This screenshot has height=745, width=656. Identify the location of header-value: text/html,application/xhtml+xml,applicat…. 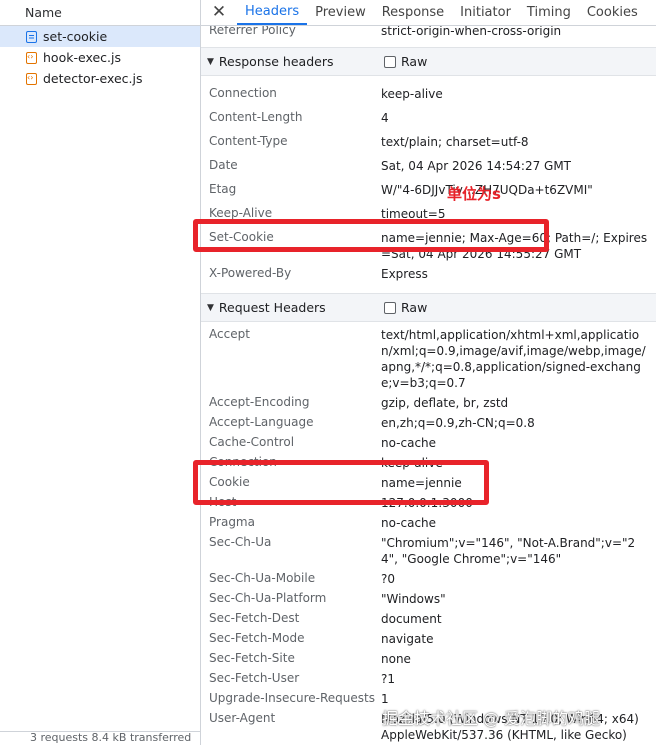
(513, 359).